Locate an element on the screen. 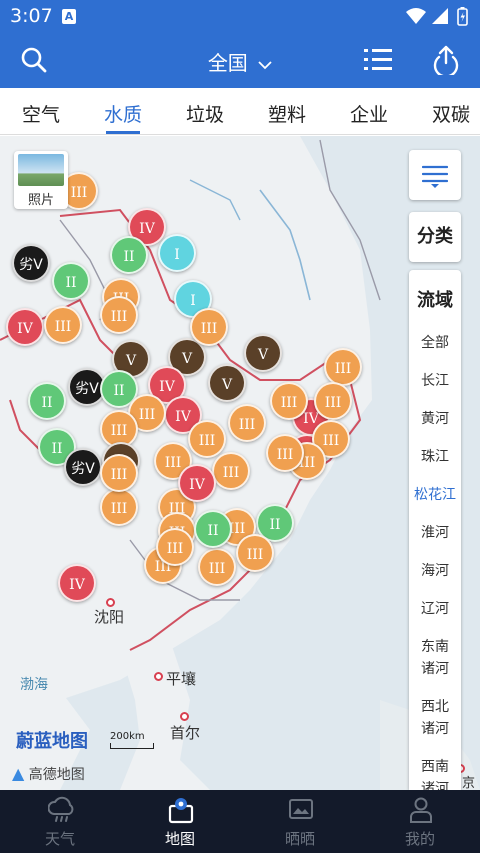 This screenshot has width=480, height=853. map-provider-label: 高德地图 is located at coordinates (56, 775).